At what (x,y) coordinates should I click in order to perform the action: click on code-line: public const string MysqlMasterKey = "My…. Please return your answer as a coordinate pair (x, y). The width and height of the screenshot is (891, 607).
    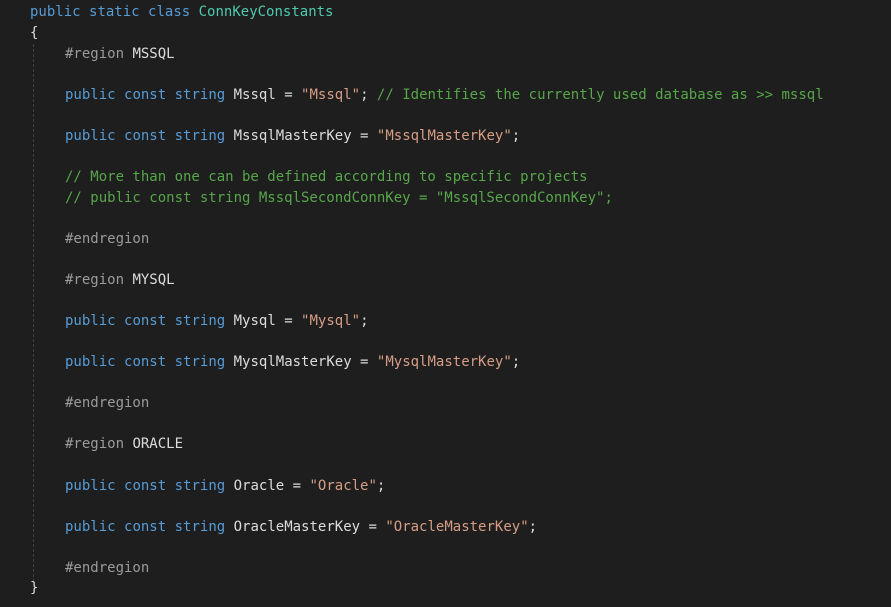
    Looking at the image, I should click on (292, 362).